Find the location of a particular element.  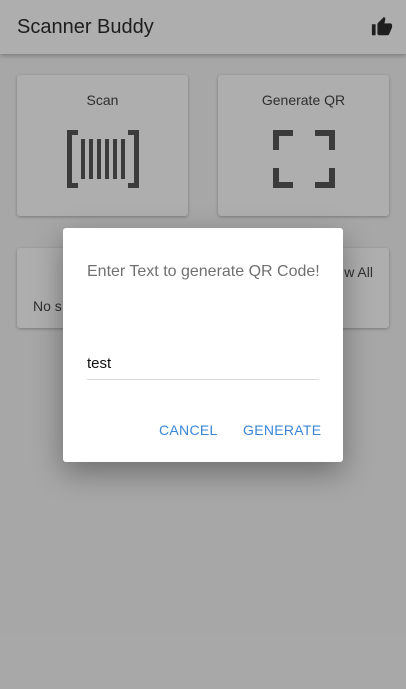

cancel-button: CANCEL is located at coordinates (188, 430).